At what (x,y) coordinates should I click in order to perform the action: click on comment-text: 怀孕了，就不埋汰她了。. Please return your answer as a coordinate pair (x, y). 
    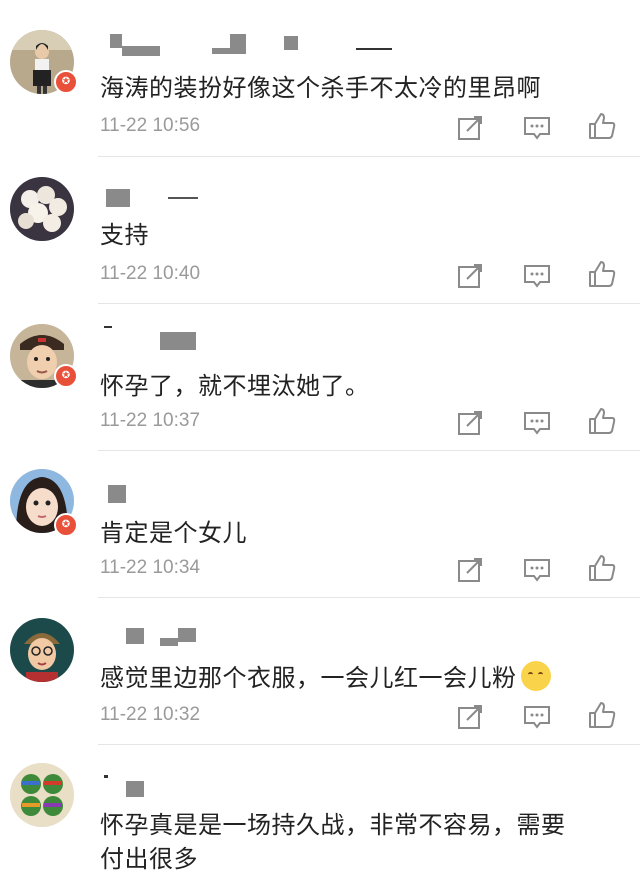
    Looking at the image, I should click on (235, 386).